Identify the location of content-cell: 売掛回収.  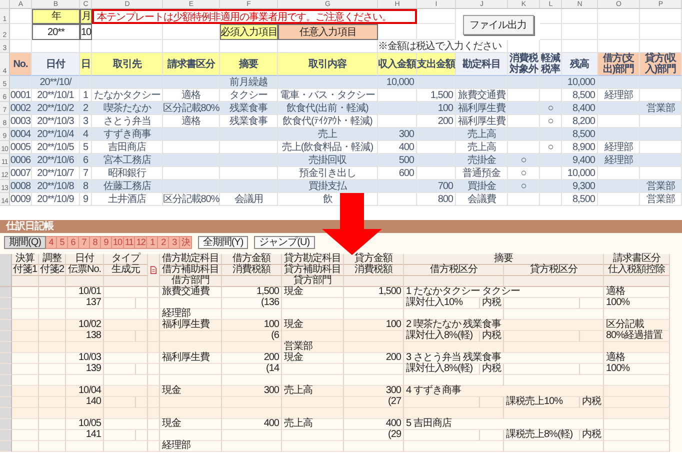
(328, 160).